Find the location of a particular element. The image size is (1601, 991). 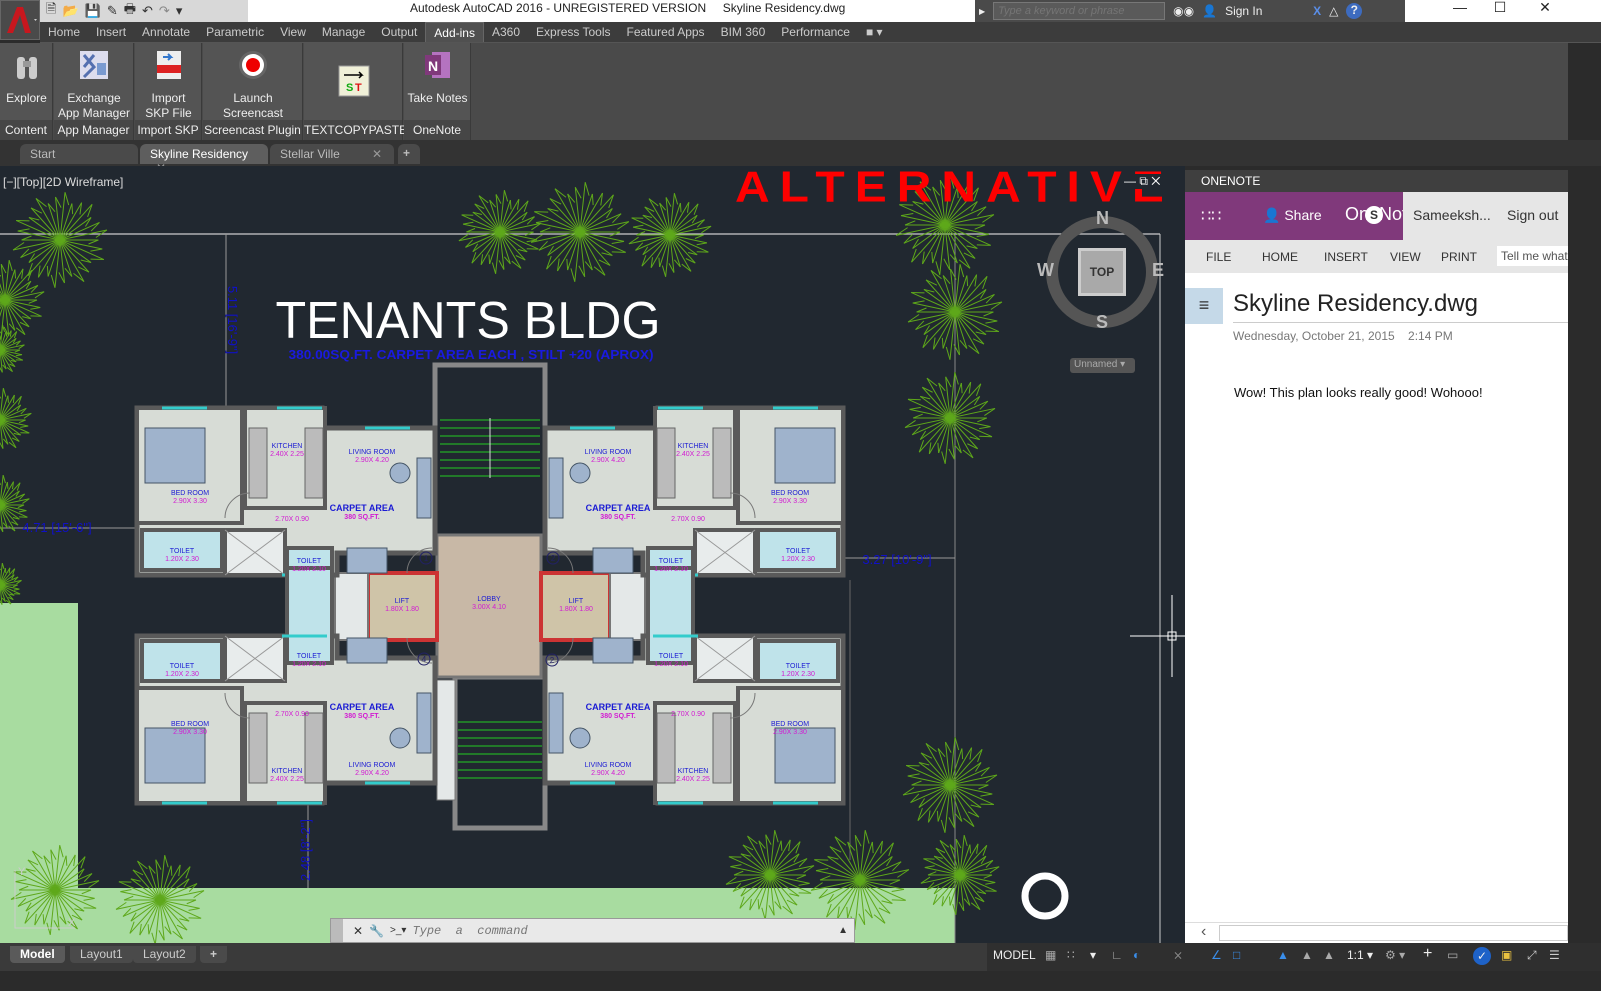

close-tab-icon: ✕ is located at coordinates (377, 154).